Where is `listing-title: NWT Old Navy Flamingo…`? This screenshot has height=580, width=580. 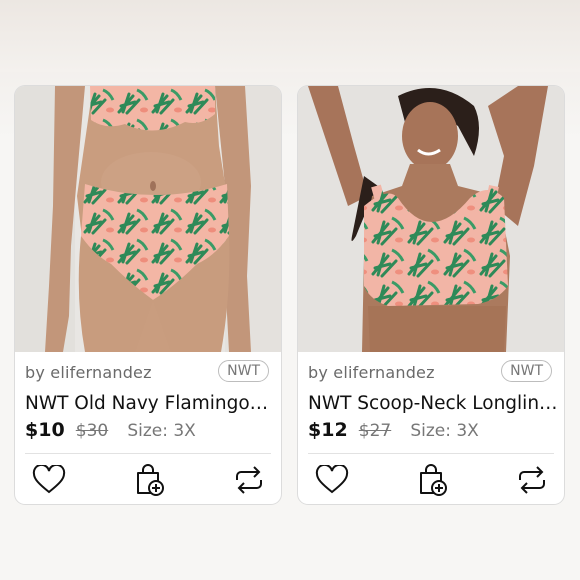 listing-title: NWT Old Navy Flamingo… is located at coordinates (149, 403).